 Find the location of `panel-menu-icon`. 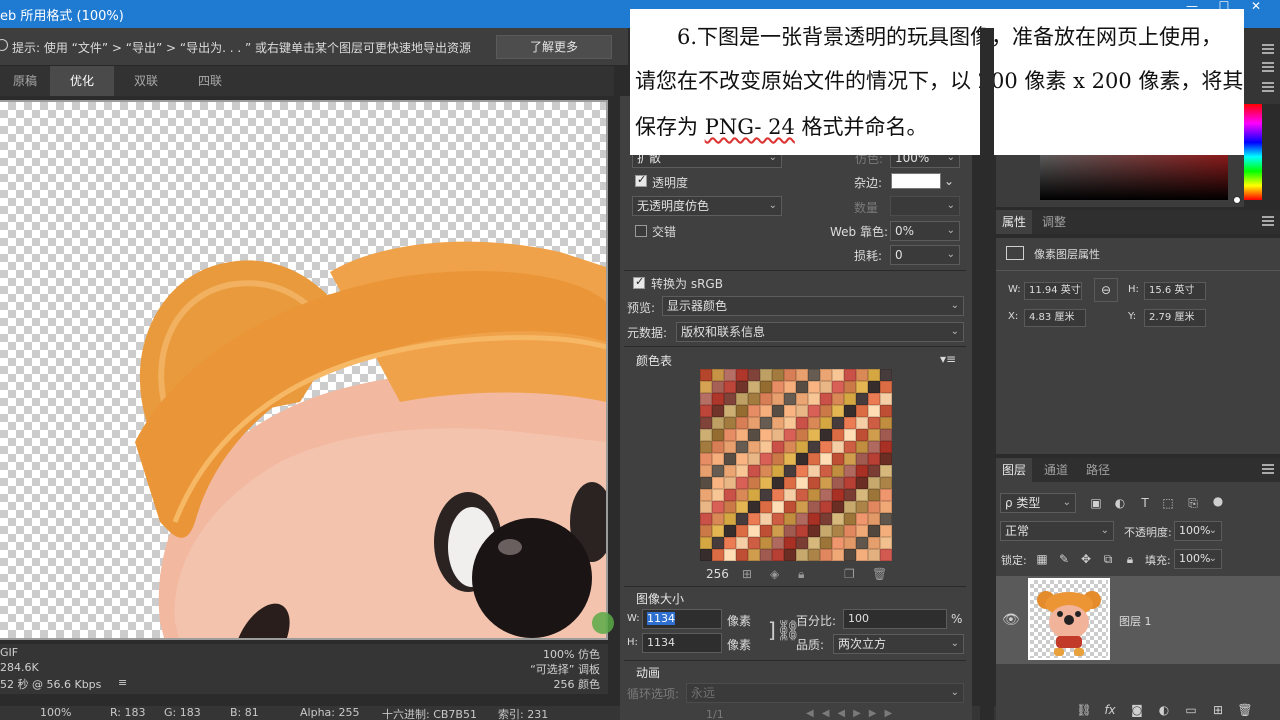

panel-menu-icon is located at coordinates (1268, 67).